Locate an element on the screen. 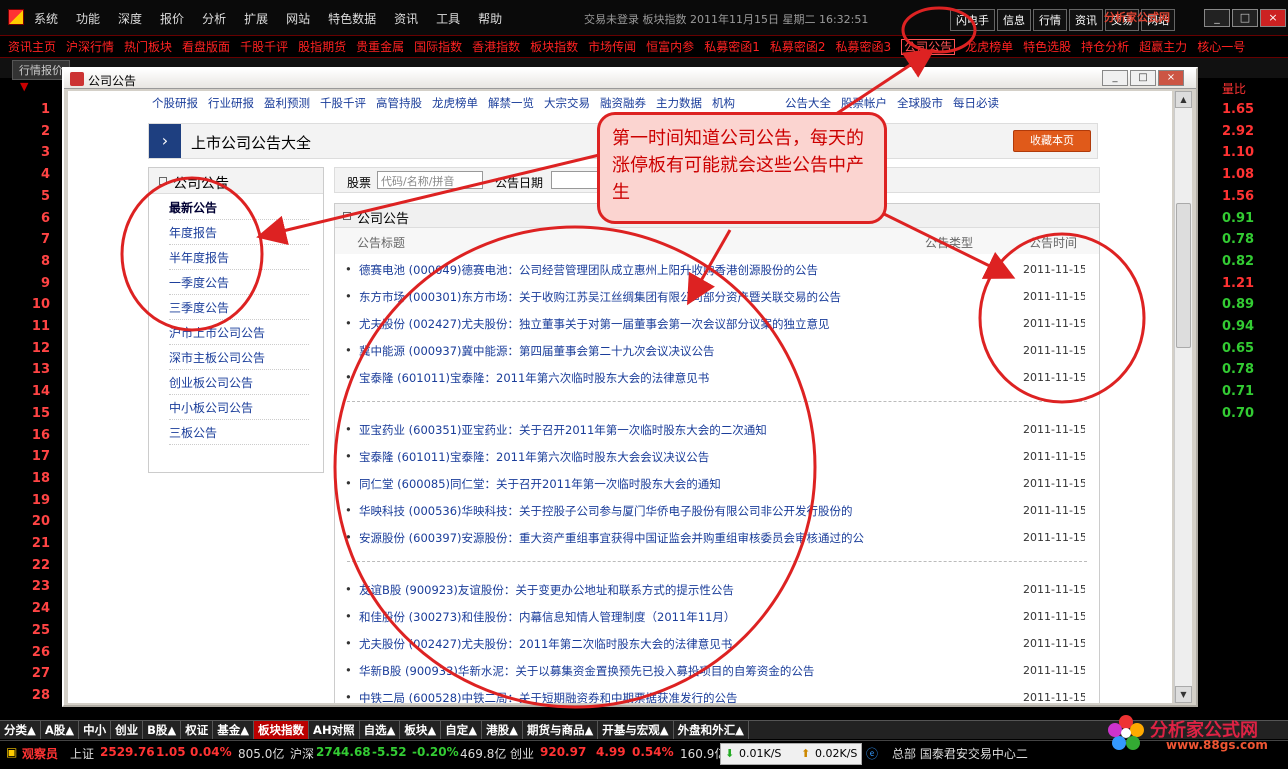  quicknav-item: 恒富内参 is located at coordinates (670, 47).